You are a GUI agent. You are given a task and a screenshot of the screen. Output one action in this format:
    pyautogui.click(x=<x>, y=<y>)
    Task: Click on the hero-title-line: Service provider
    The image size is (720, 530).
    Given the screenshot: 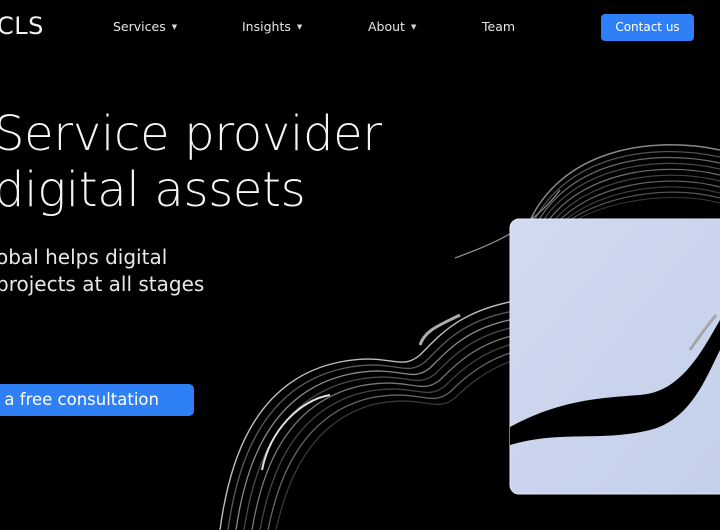 What is the action you would take?
    pyautogui.click(x=191, y=134)
    